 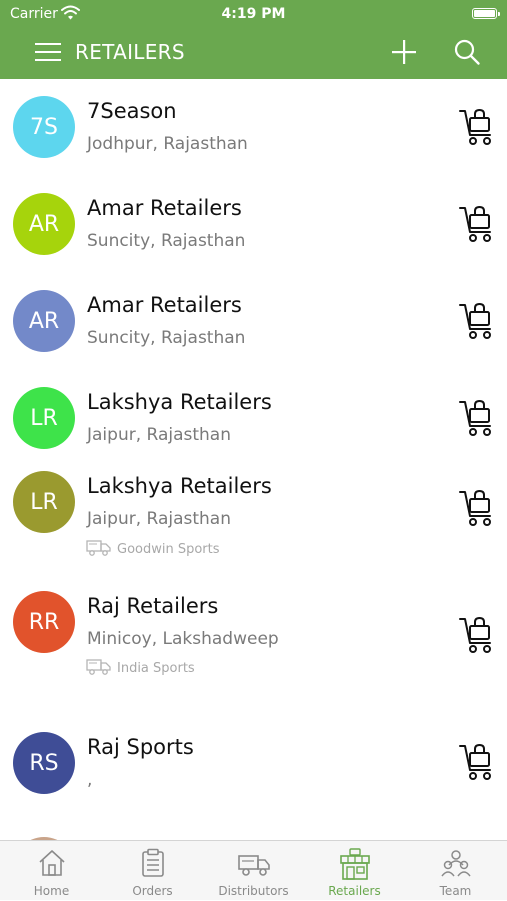 I want to click on retailer-distributor: India Sports, so click(x=140, y=668).